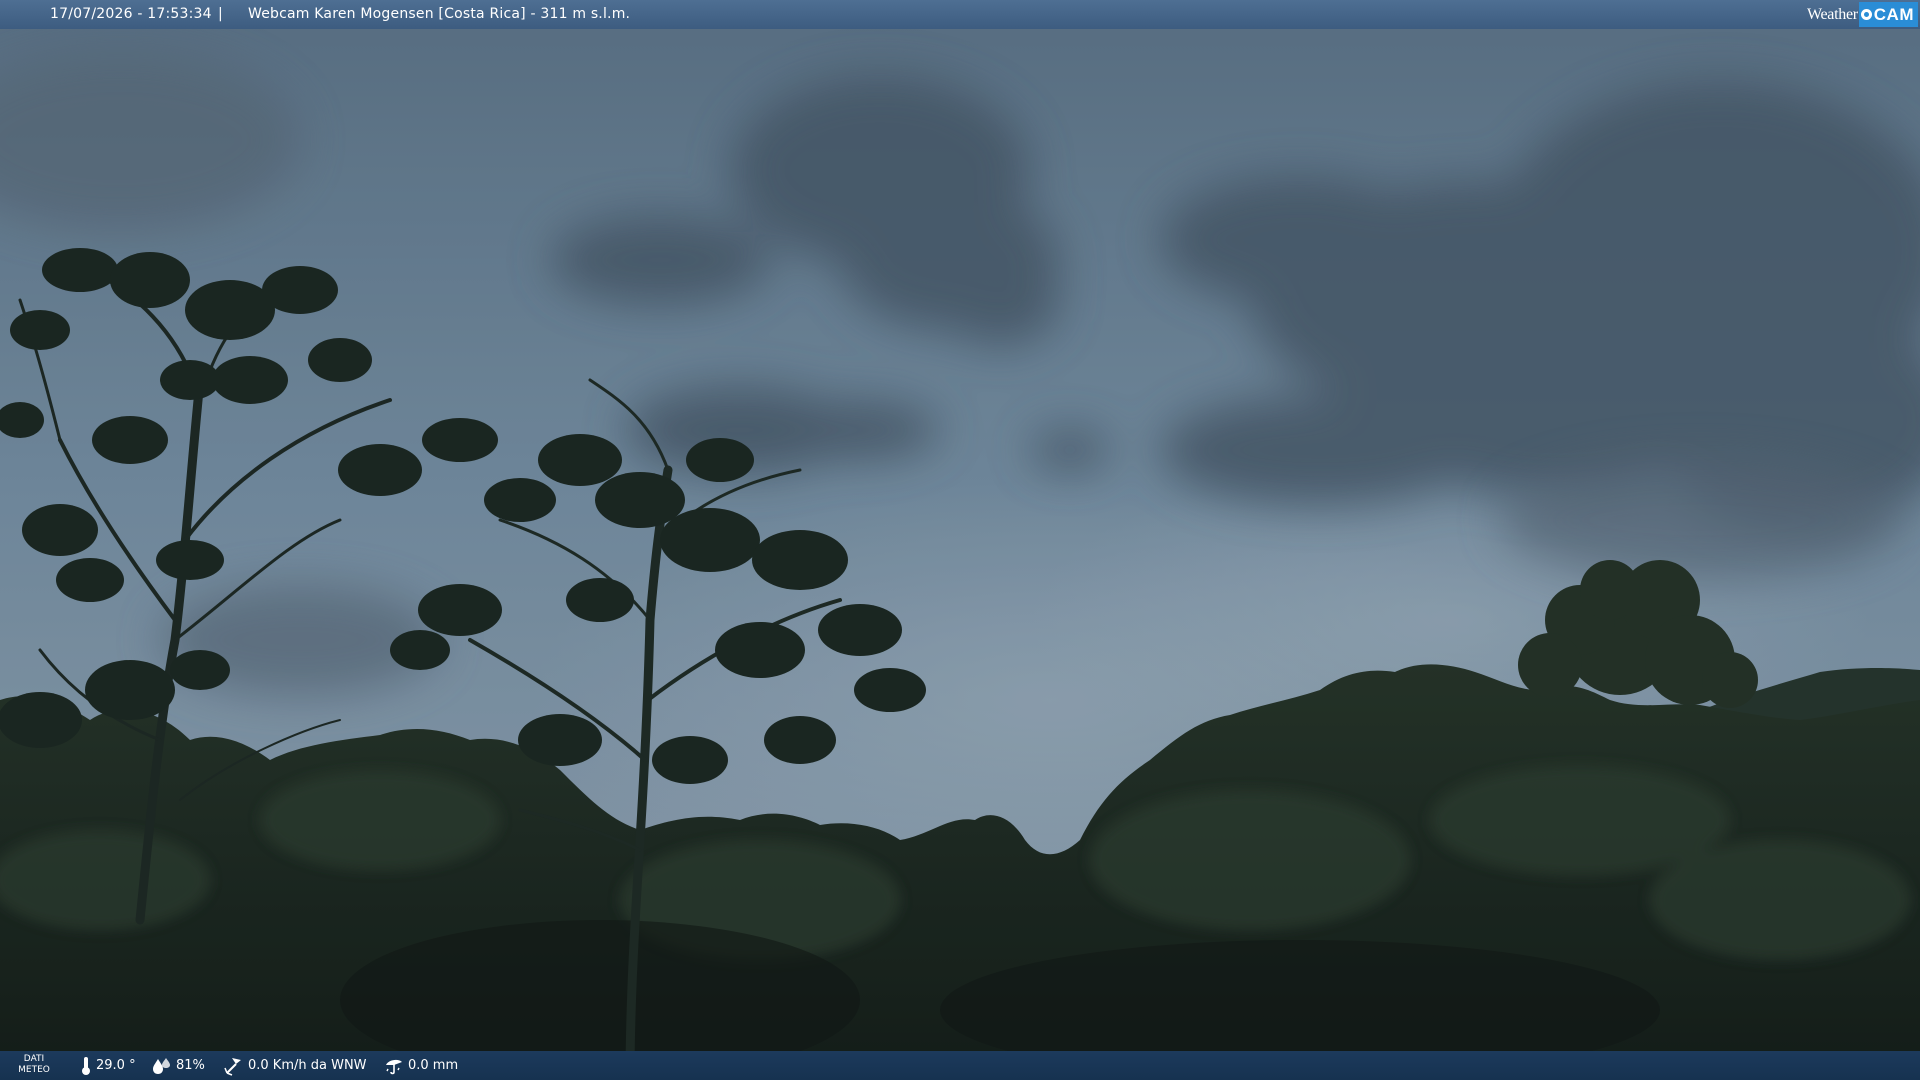  What do you see at coordinates (307, 1065) in the screenshot?
I see `wind-value: 0.0 Km/h da WNW` at bounding box center [307, 1065].